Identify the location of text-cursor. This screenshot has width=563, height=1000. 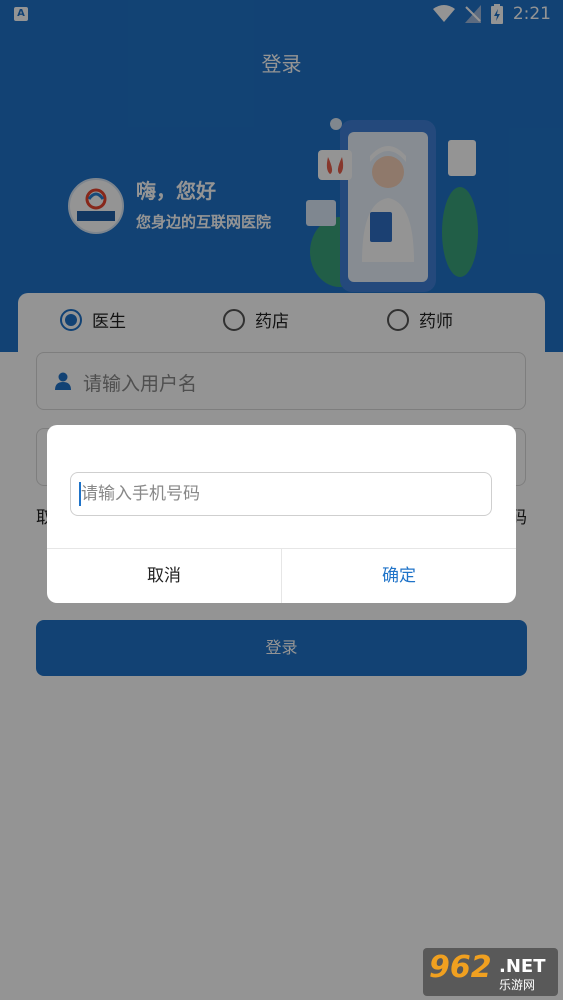
(80, 494).